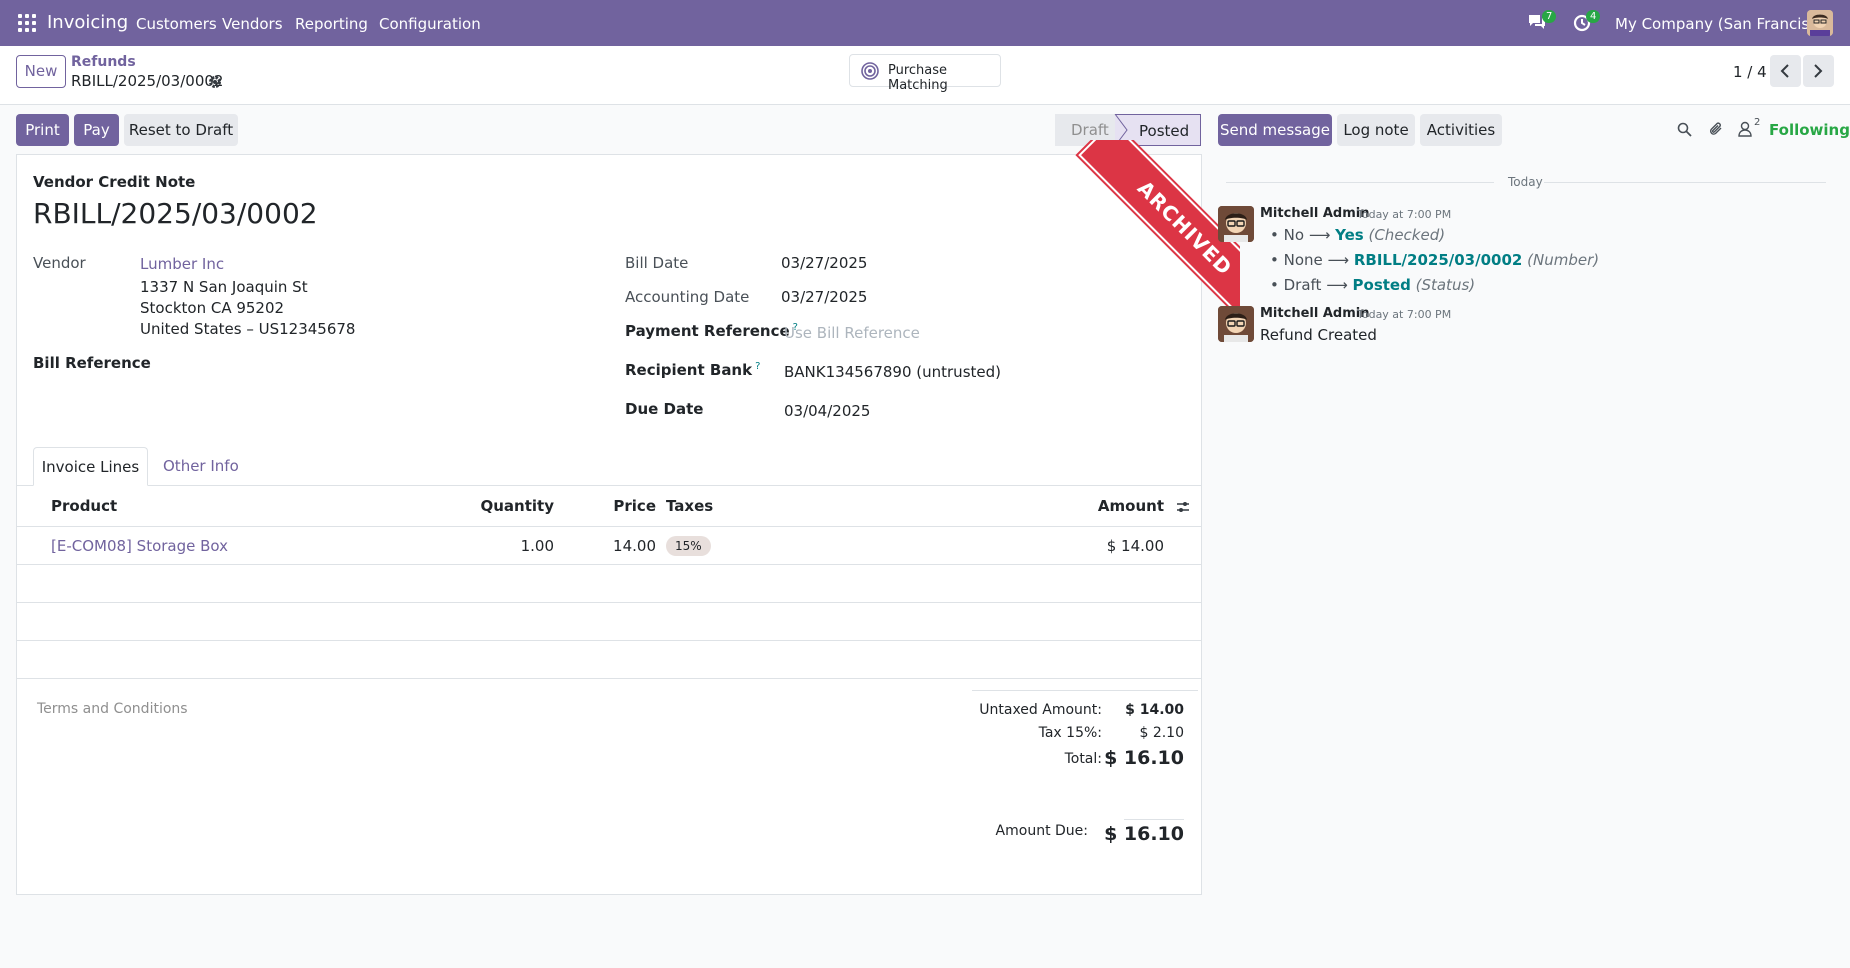 This screenshot has height=968, width=1850. I want to click on vendor-address-line-3: United States – US12345678, so click(248, 329).